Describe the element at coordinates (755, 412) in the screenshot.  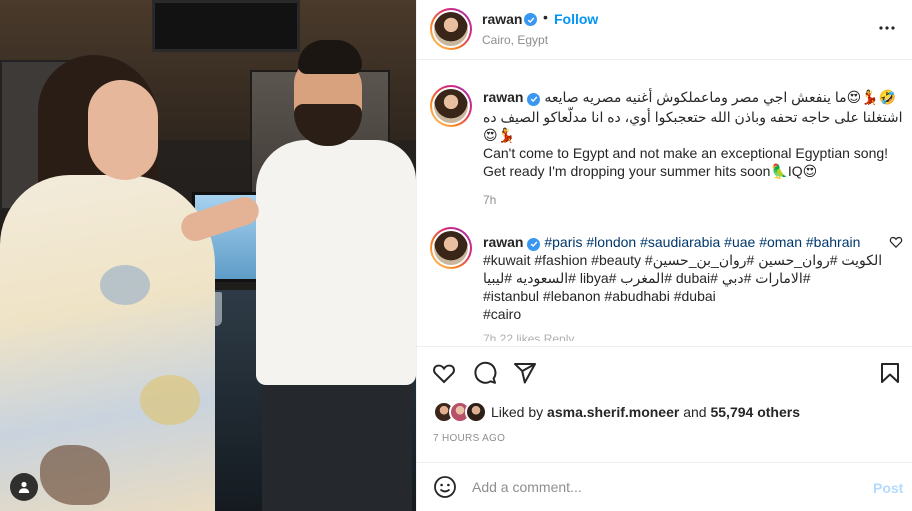
I see `likes-count: 55,794 others` at that location.